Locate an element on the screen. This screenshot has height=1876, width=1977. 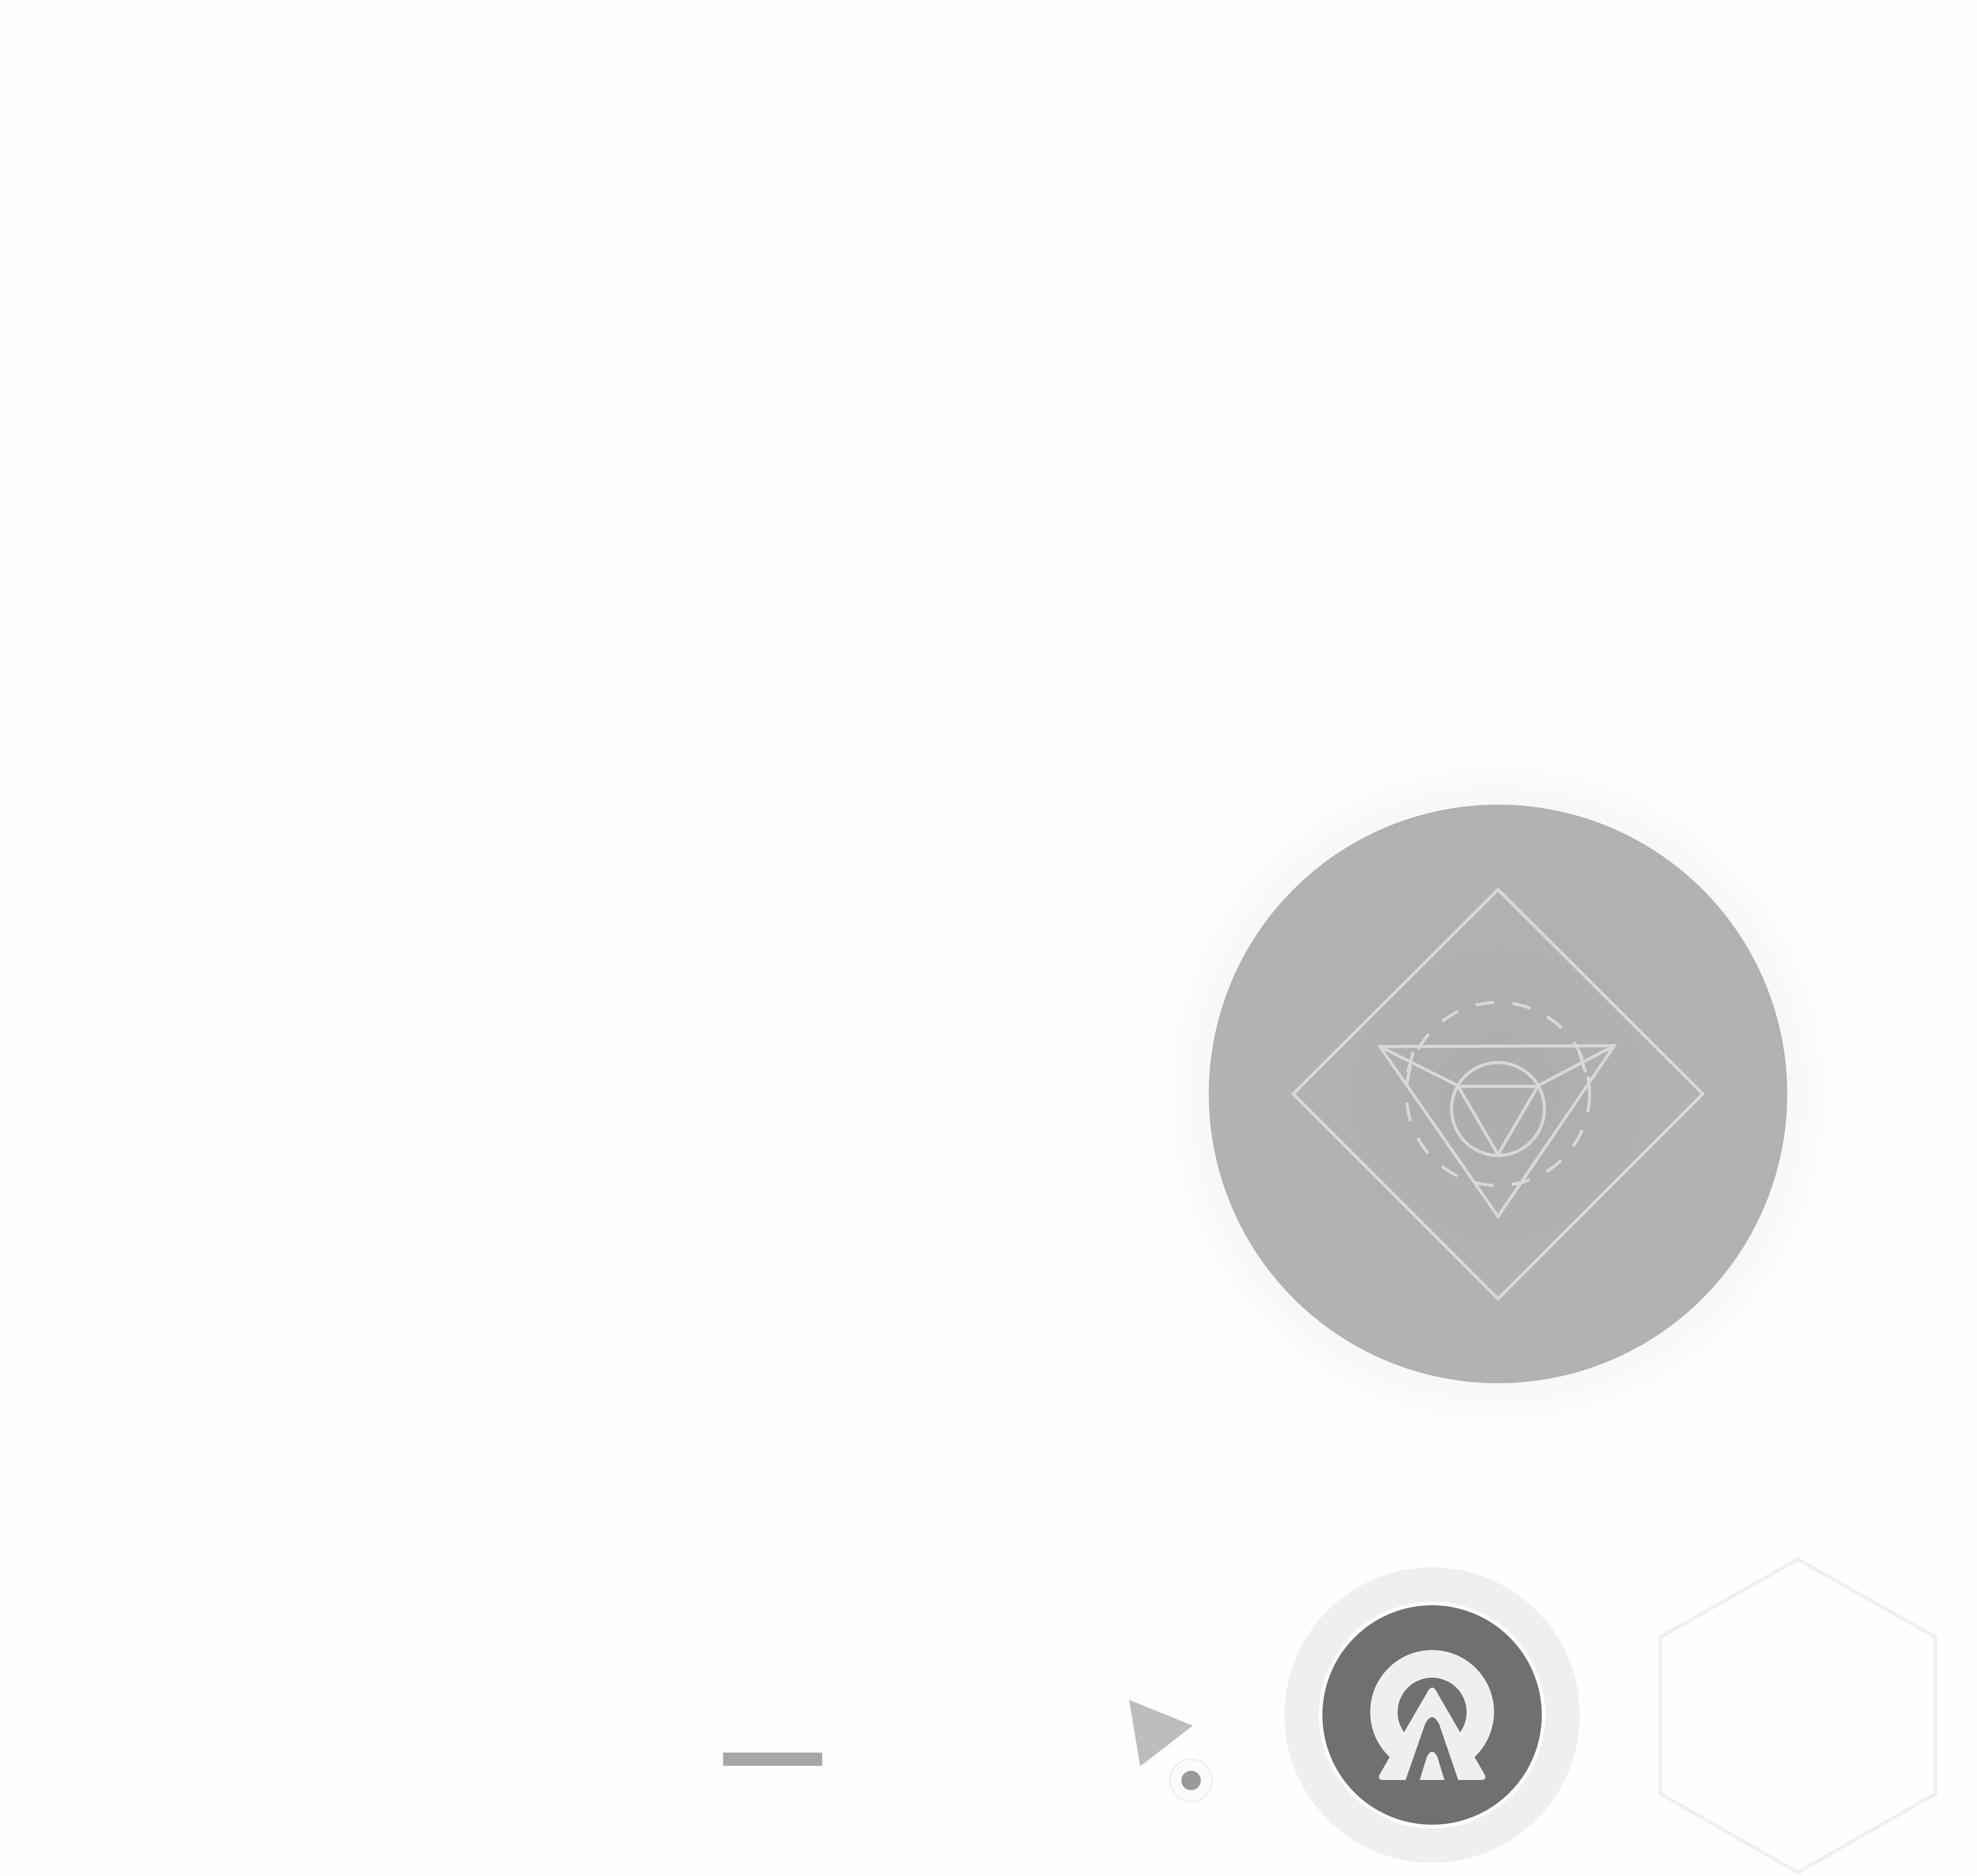
app-badge is located at coordinates (1432, 1715).